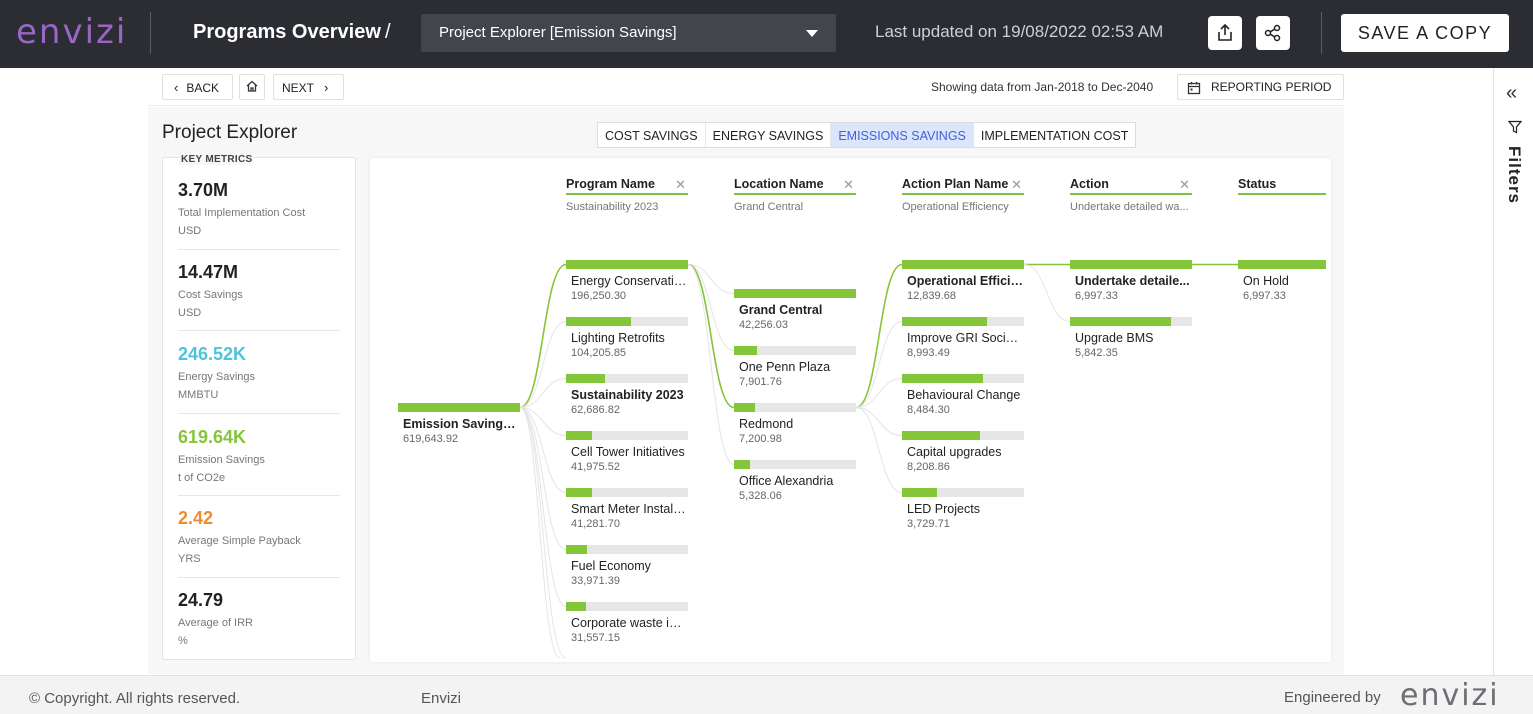  I want to click on metric-card: 619.64K Emission Savings t of CO2e, so click(259, 461).